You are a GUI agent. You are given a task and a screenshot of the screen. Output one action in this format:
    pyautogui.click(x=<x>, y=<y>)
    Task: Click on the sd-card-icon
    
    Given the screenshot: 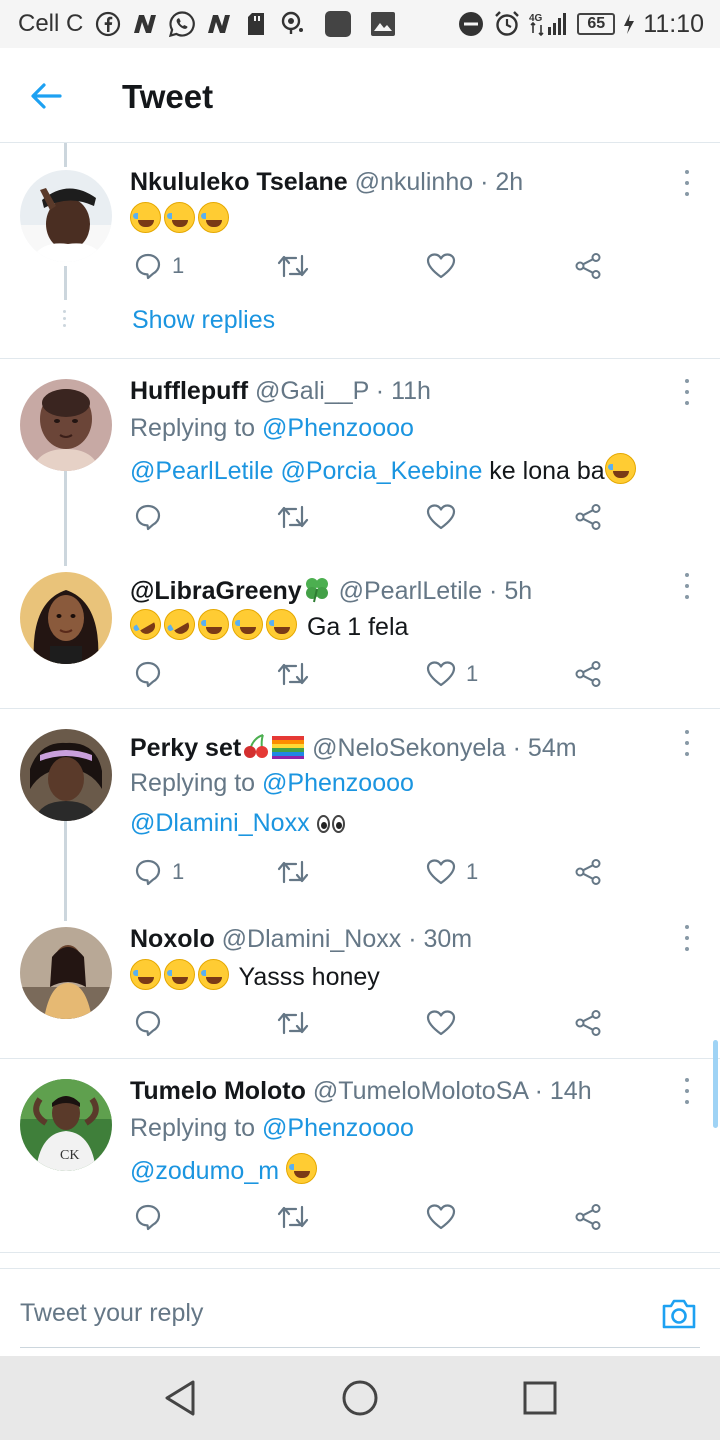 What is the action you would take?
    pyautogui.click(x=256, y=24)
    